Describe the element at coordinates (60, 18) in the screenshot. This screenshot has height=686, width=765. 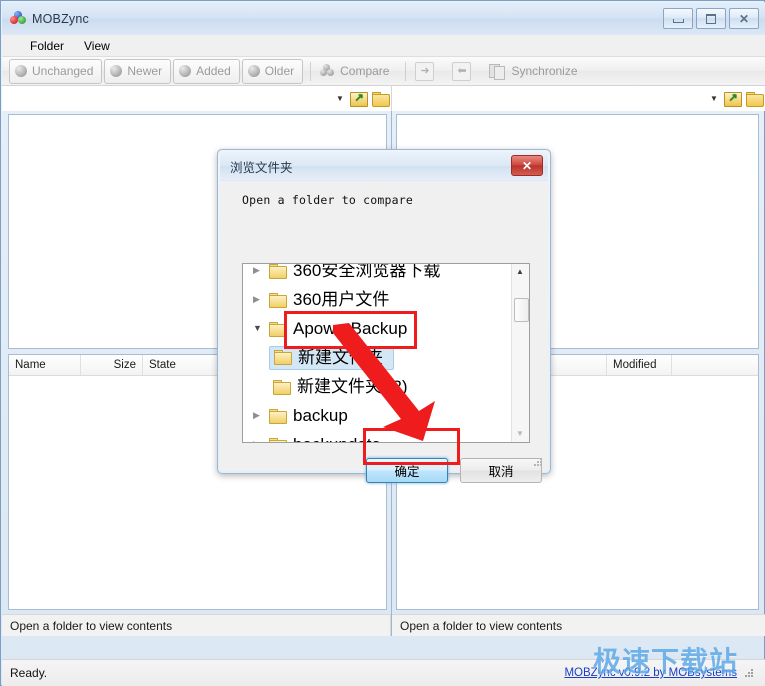
I see `window-title: MOBZync` at that location.